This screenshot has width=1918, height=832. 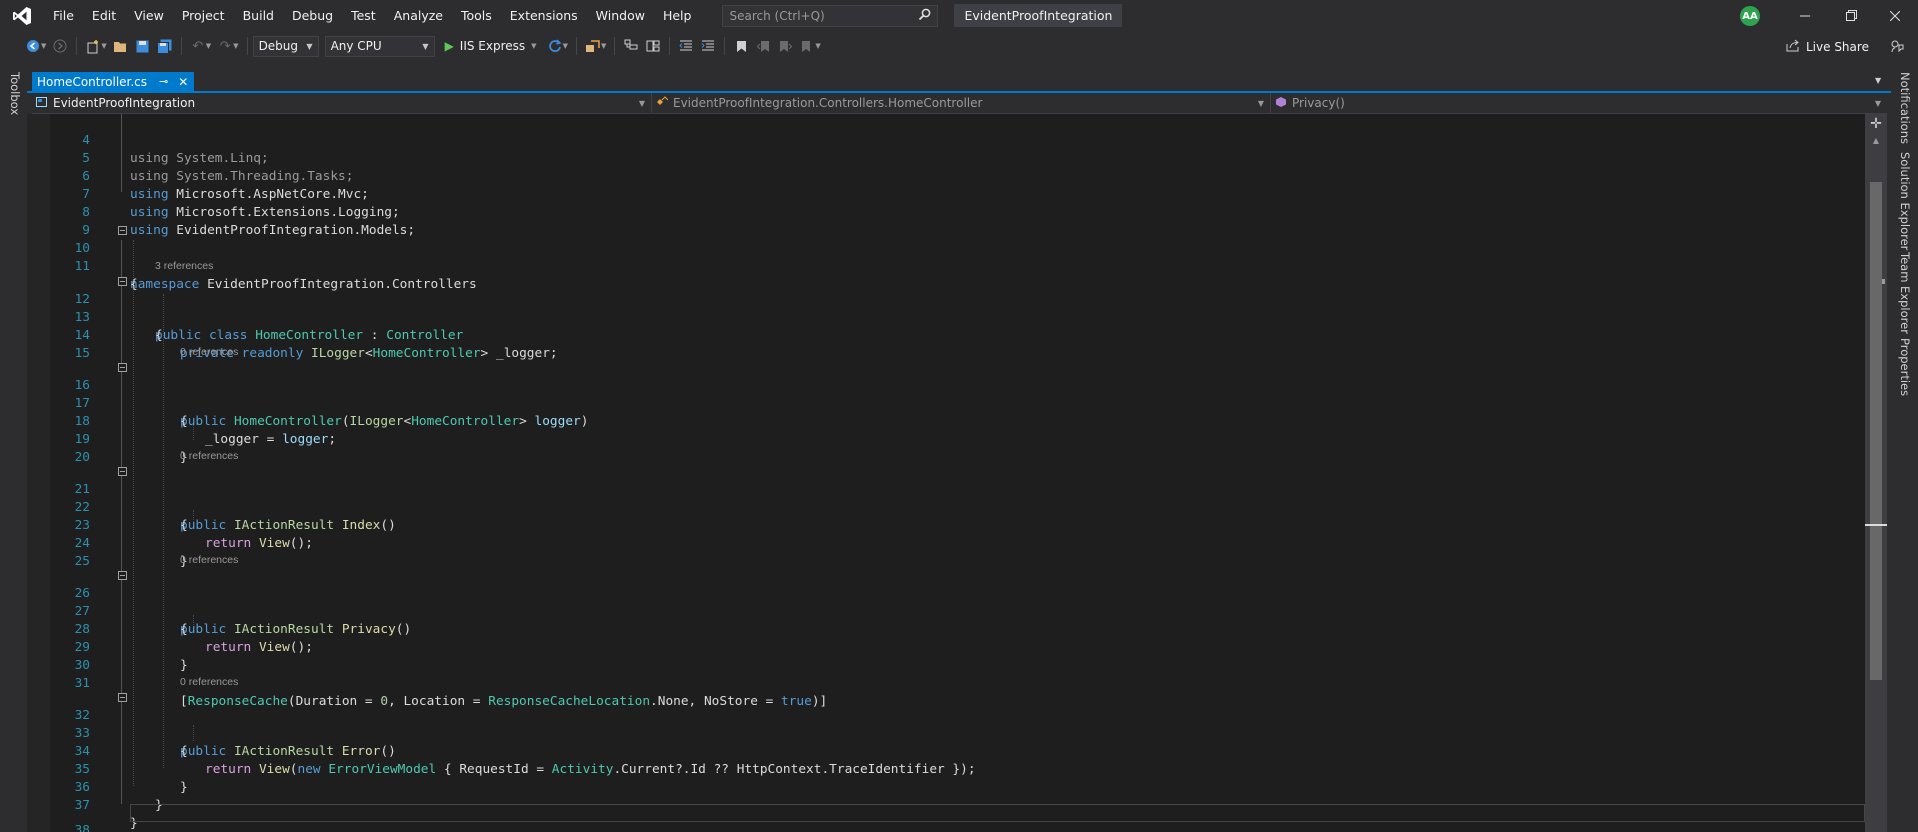 What do you see at coordinates (418, 15) in the screenshot?
I see `menu-analyze: Analyze` at bounding box center [418, 15].